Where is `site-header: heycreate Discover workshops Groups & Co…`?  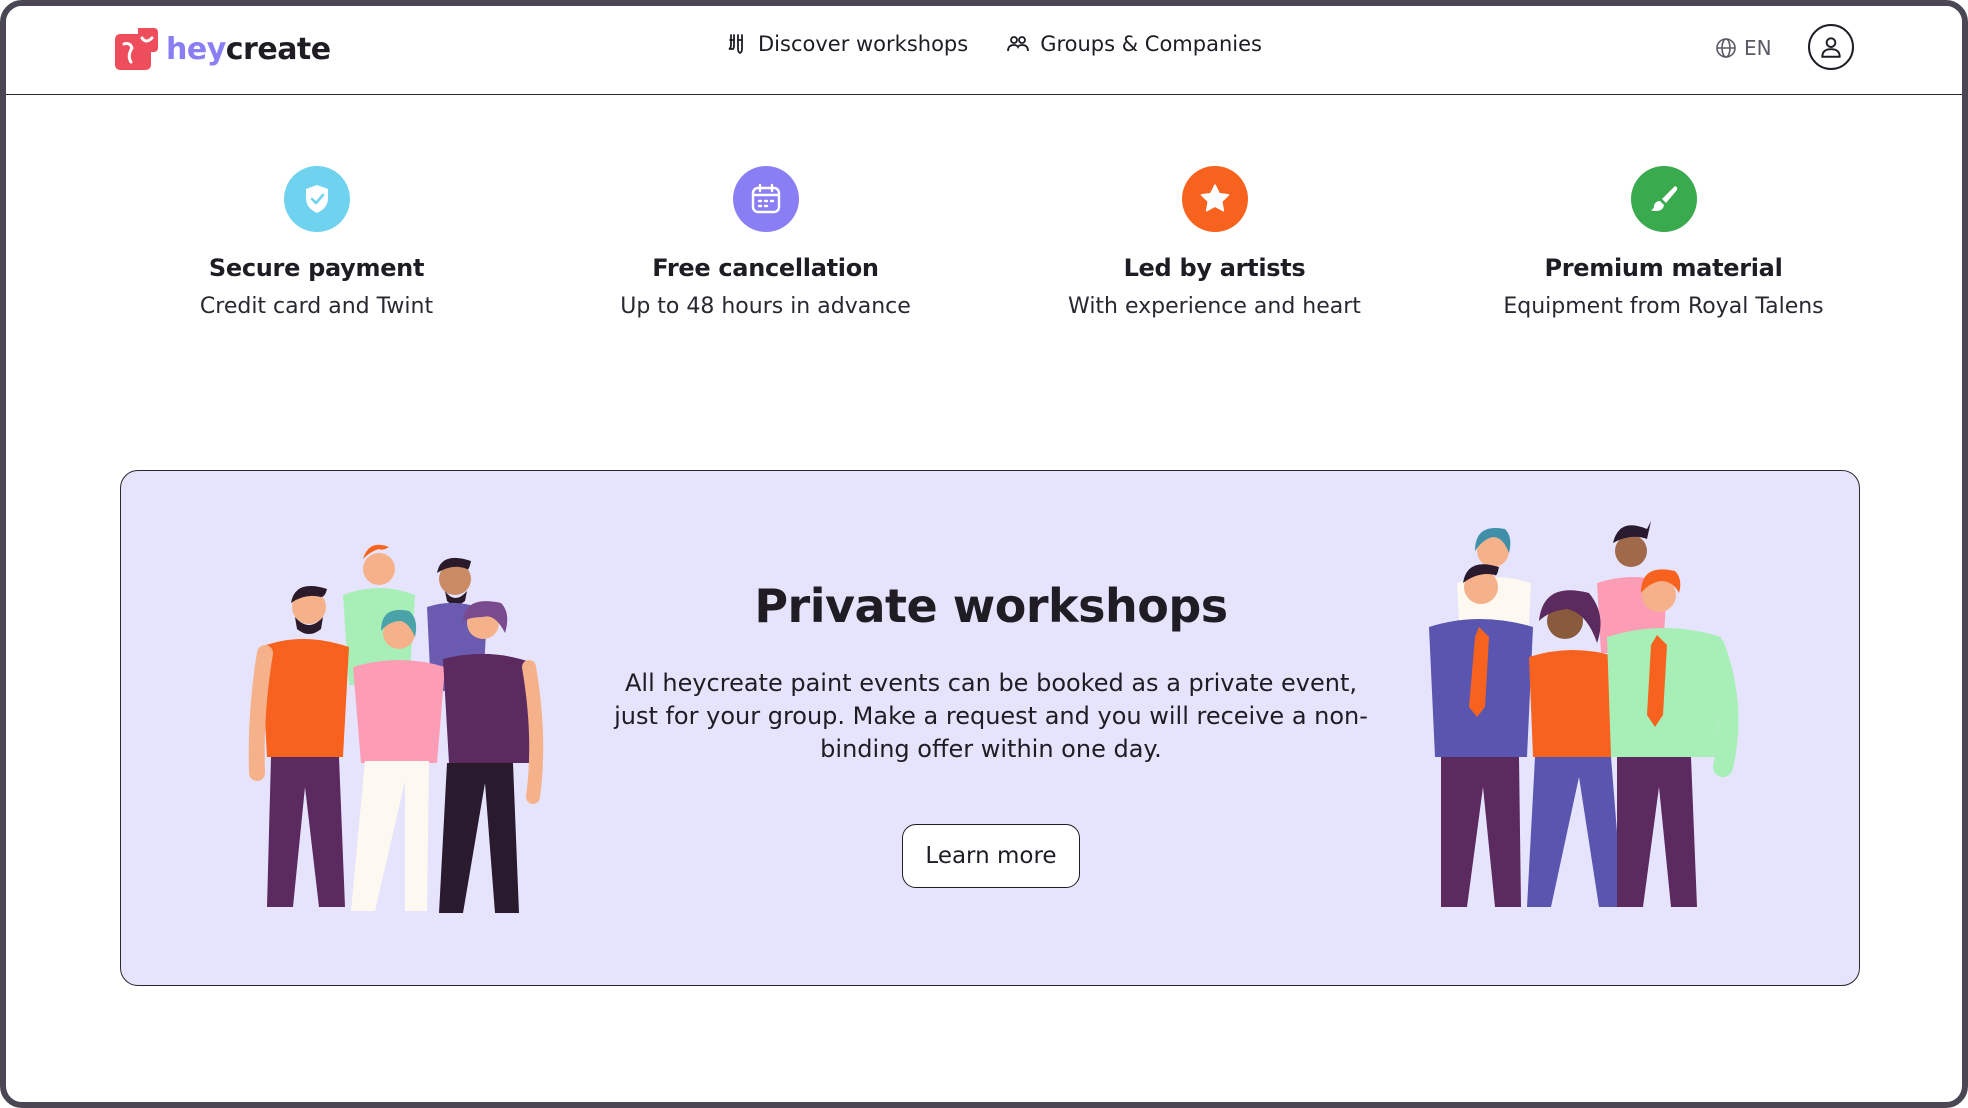 site-header: heycreate Discover workshops Groups & Co… is located at coordinates (984, 50).